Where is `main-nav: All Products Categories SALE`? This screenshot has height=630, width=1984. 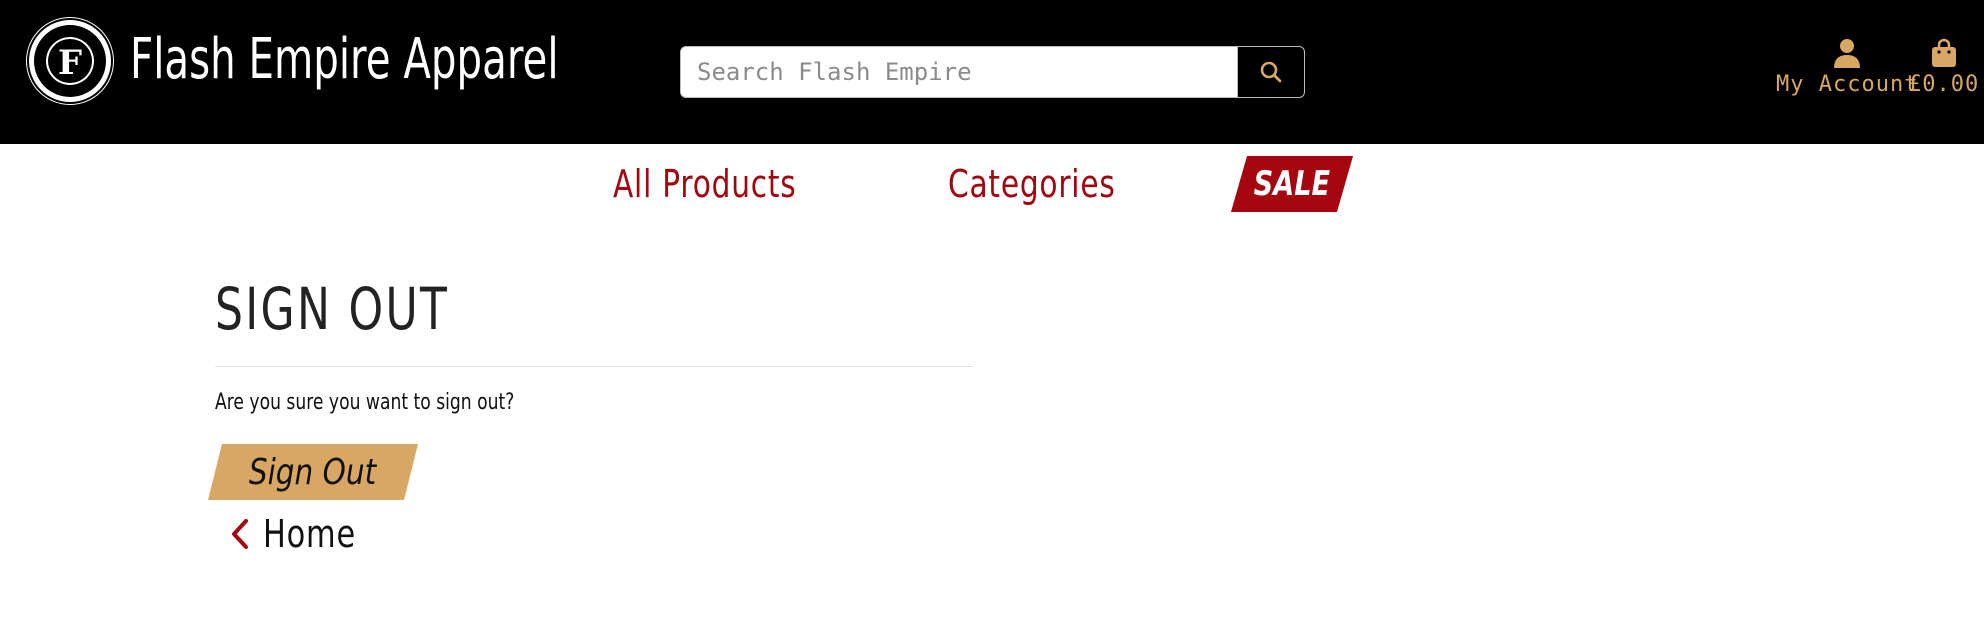 main-nav: All Products Categories SALE is located at coordinates (992, 184).